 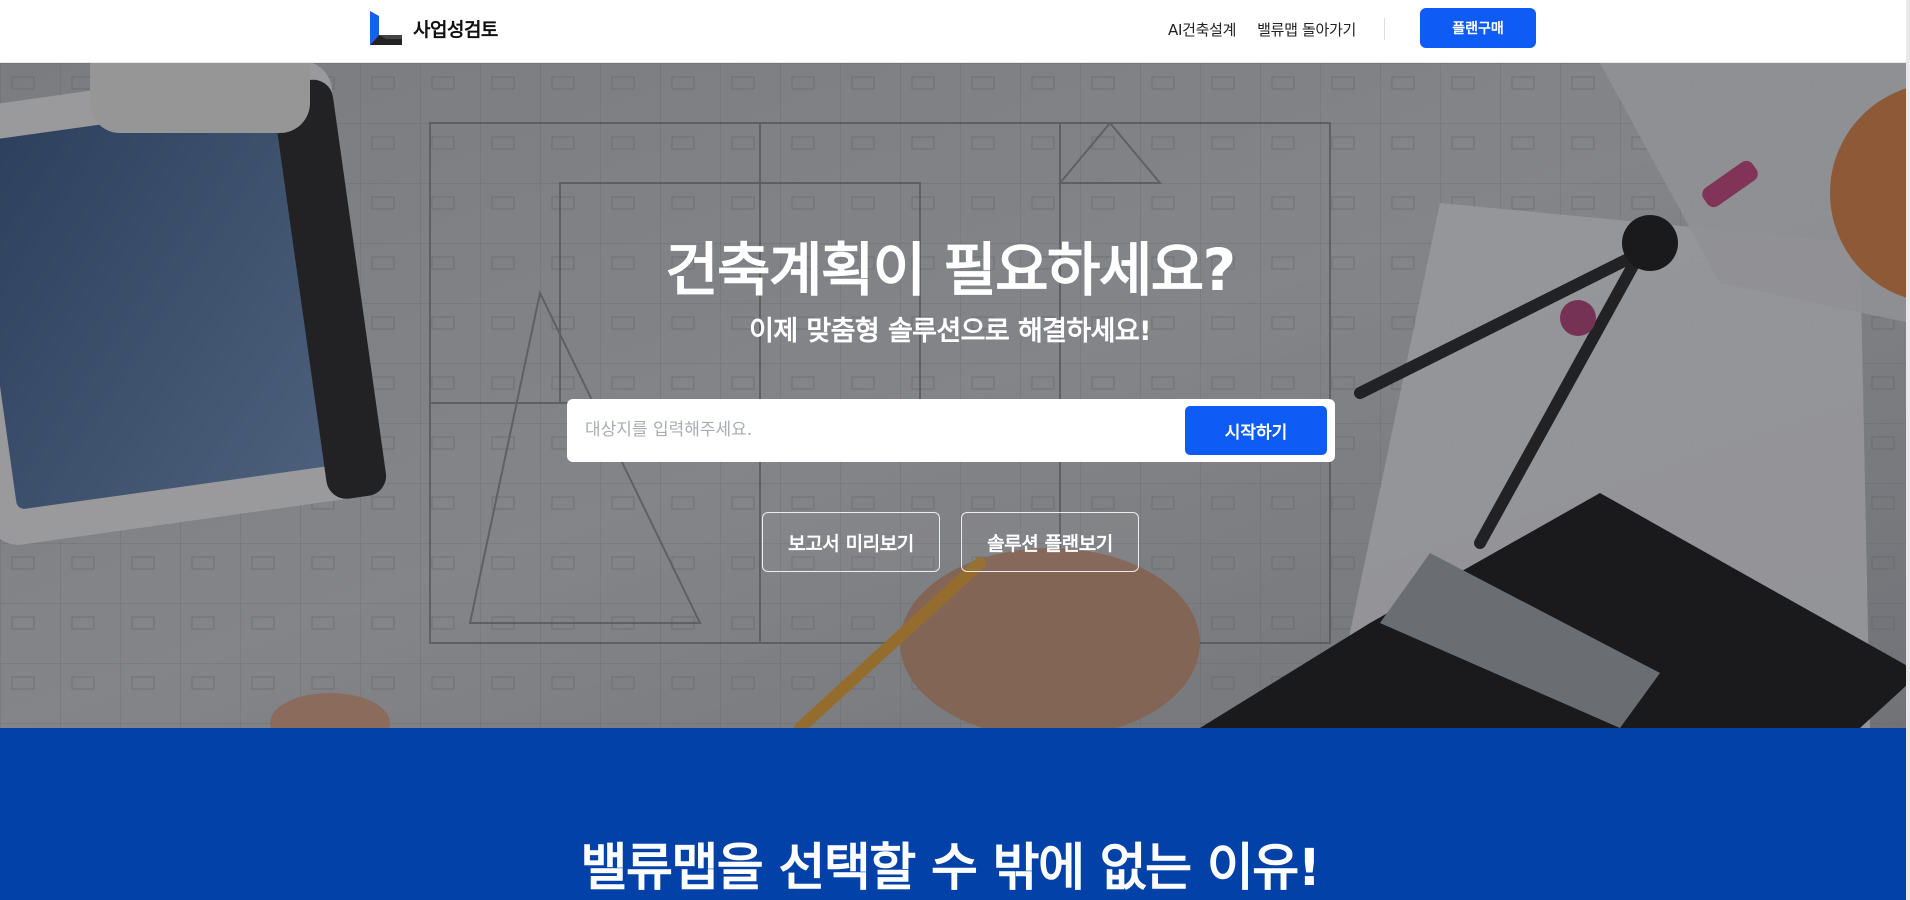 What do you see at coordinates (950, 331) in the screenshot?
I see `hero-subtitle: 이제 맞춤형 솔루션으로 해결하세요!` at bounding box center [950, 331].